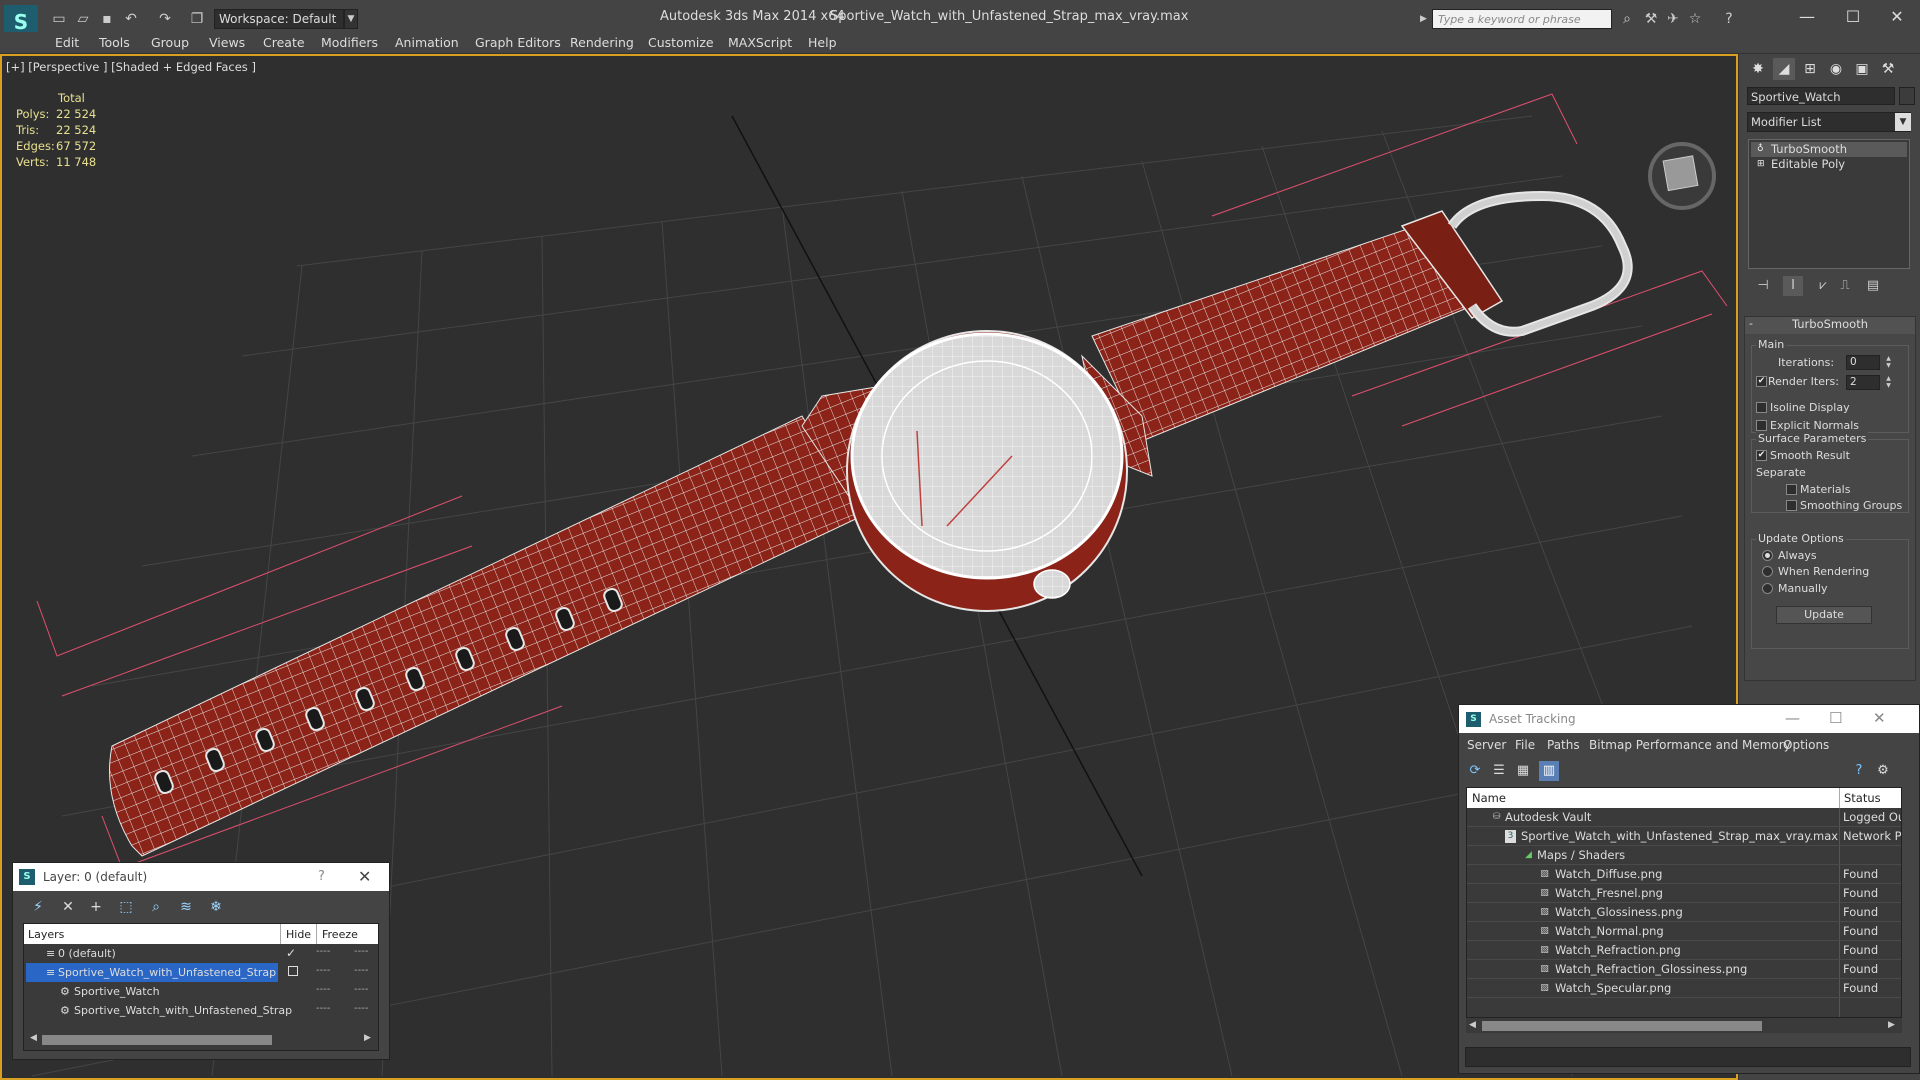 The image size is (1920, 1080). What do you see at coordinates (1684, 817) in the screenshot?
I see `asset-row: ⛁ Autodesk Vault Logged Out` at bounding box center [1684, 817].